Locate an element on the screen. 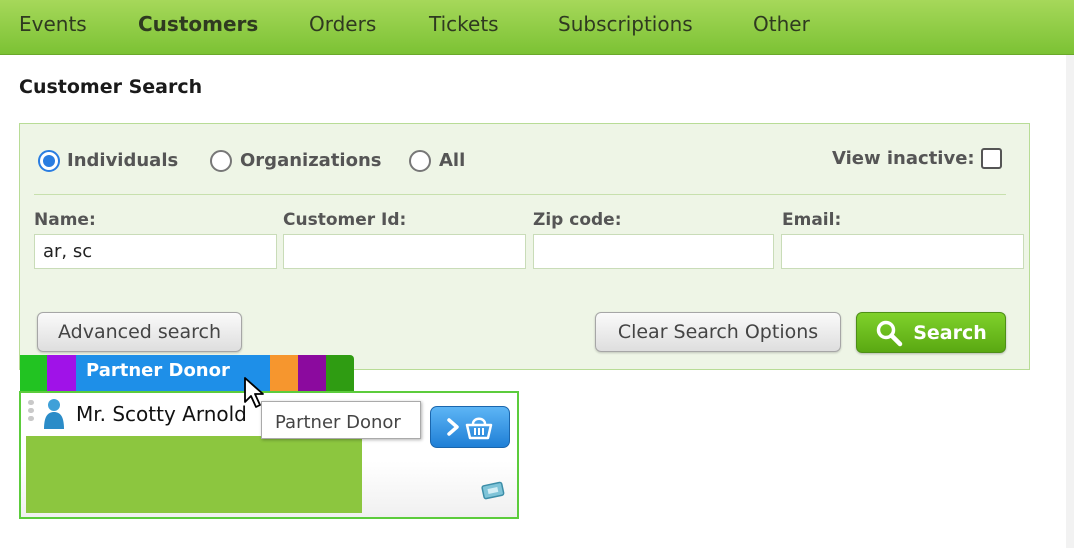 The width and height of the screenshot is (1074, 548). partner-donor-tag: Partner Donor is located at coordinates (173, 373).